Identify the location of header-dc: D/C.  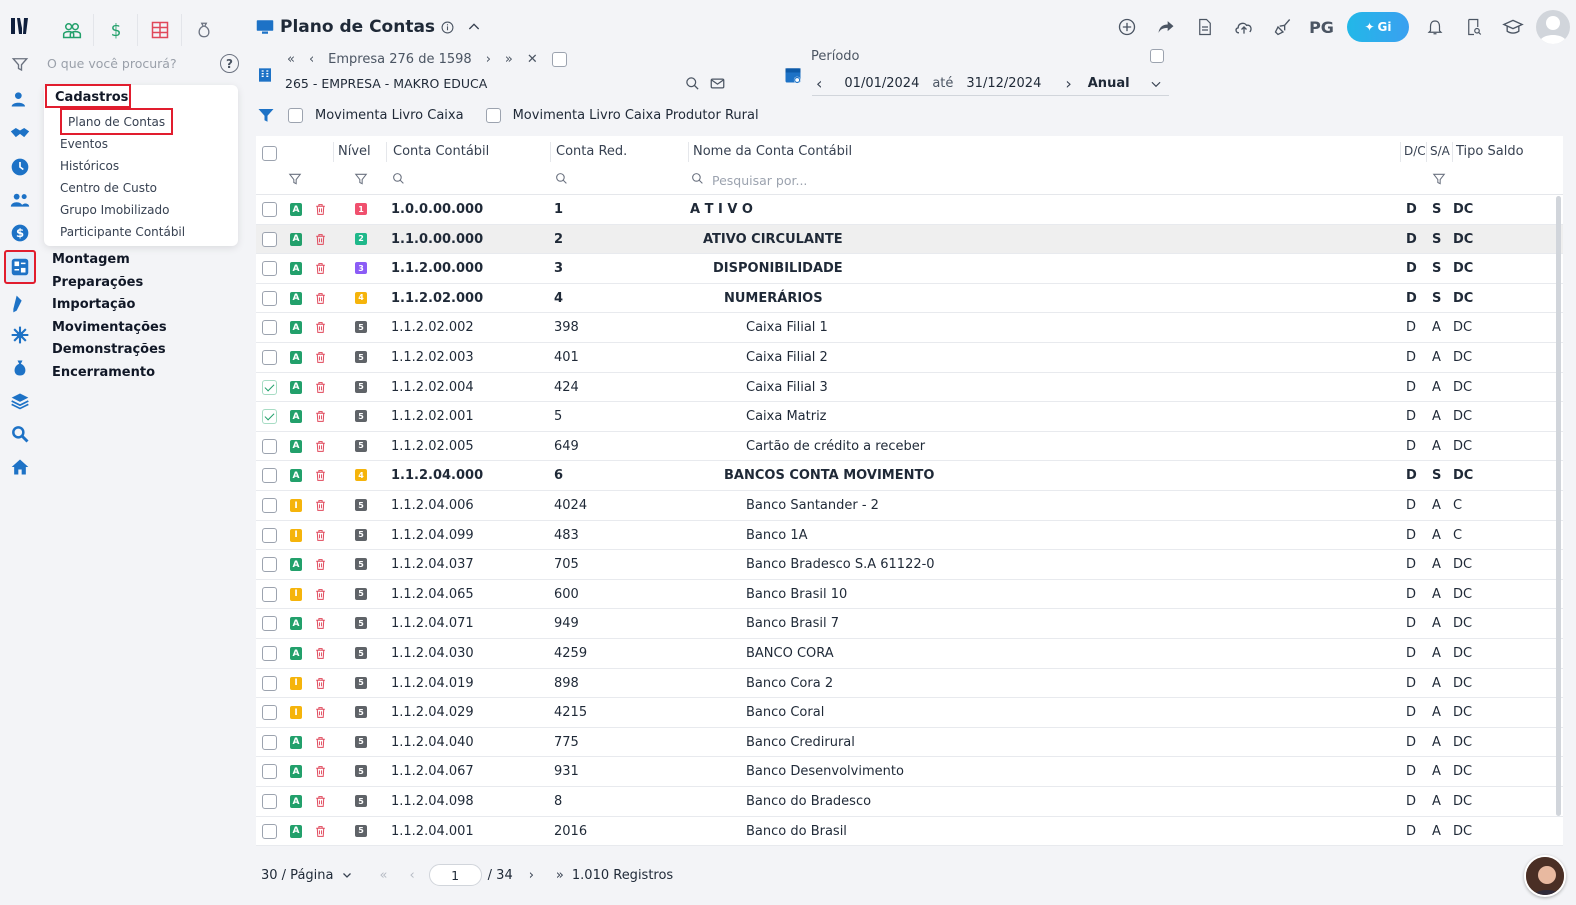
(1415, 151).